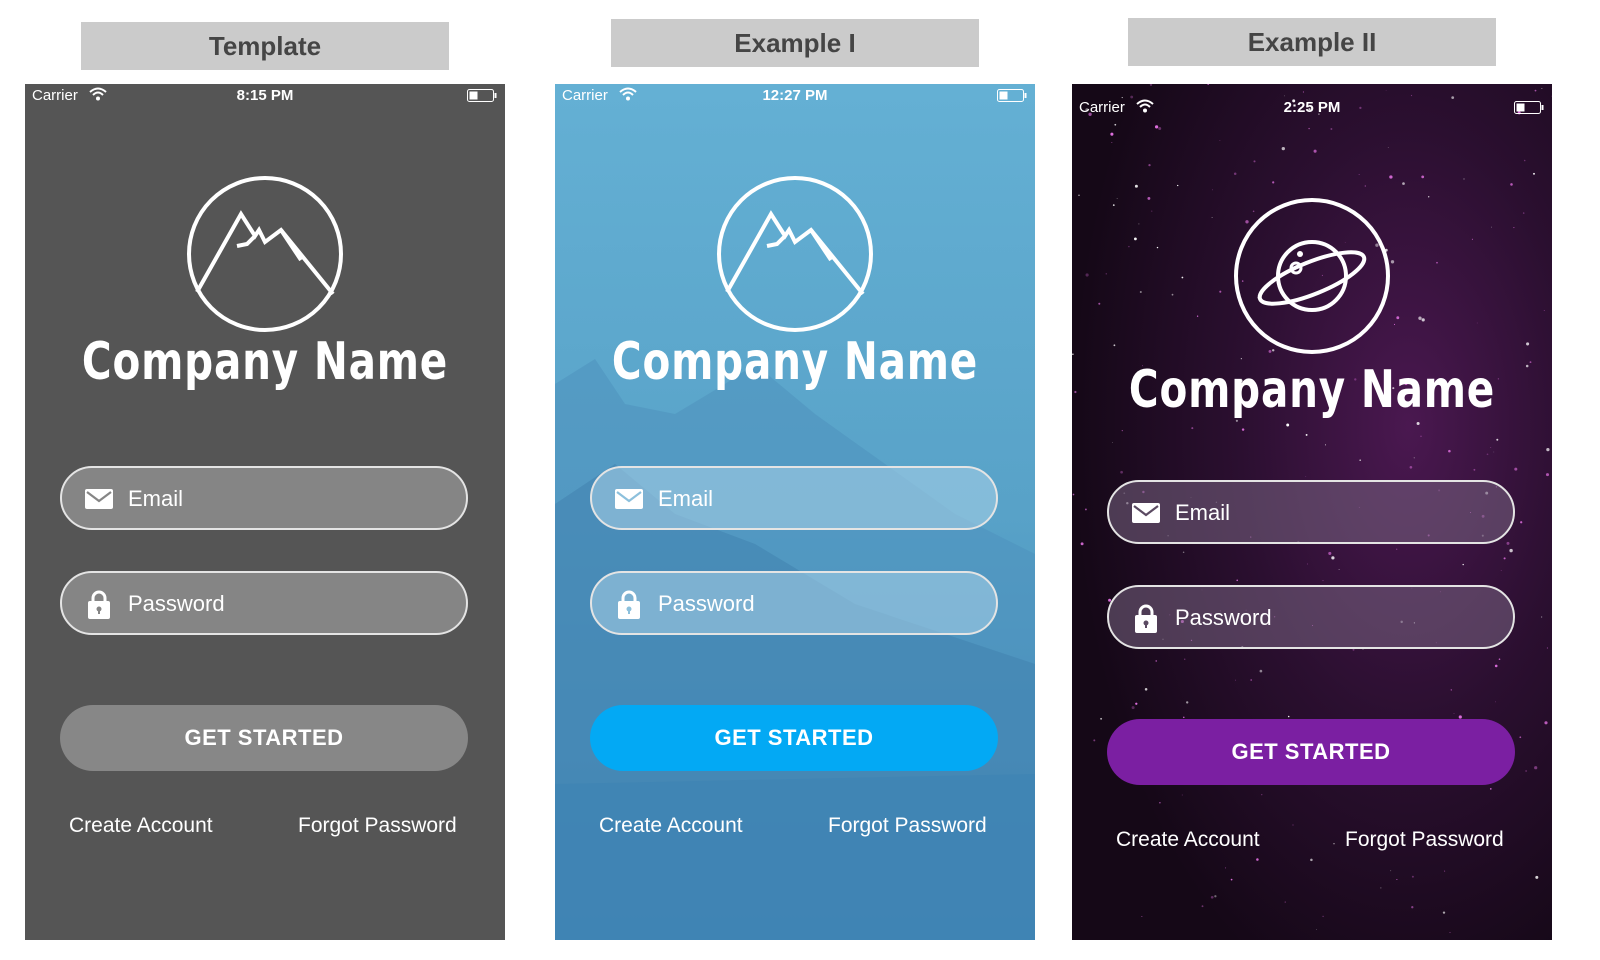 The image size is (1600, 960). What do you see at coordinates (795, 43) in the screenshot?
I see `panel-label: Example I` at bounding box center [795, 43].